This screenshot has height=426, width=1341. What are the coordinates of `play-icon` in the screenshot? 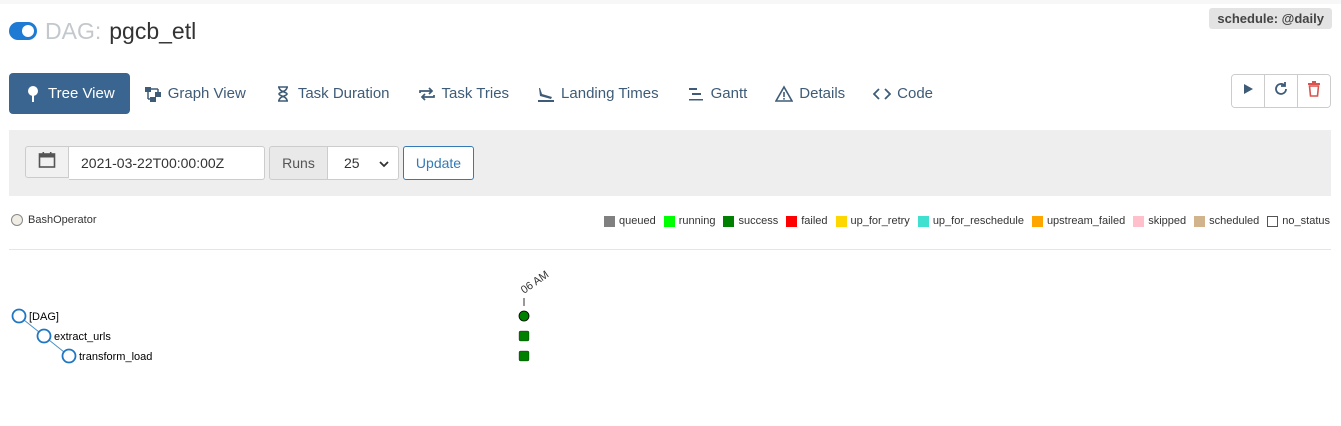 It's located at (1248, 91).